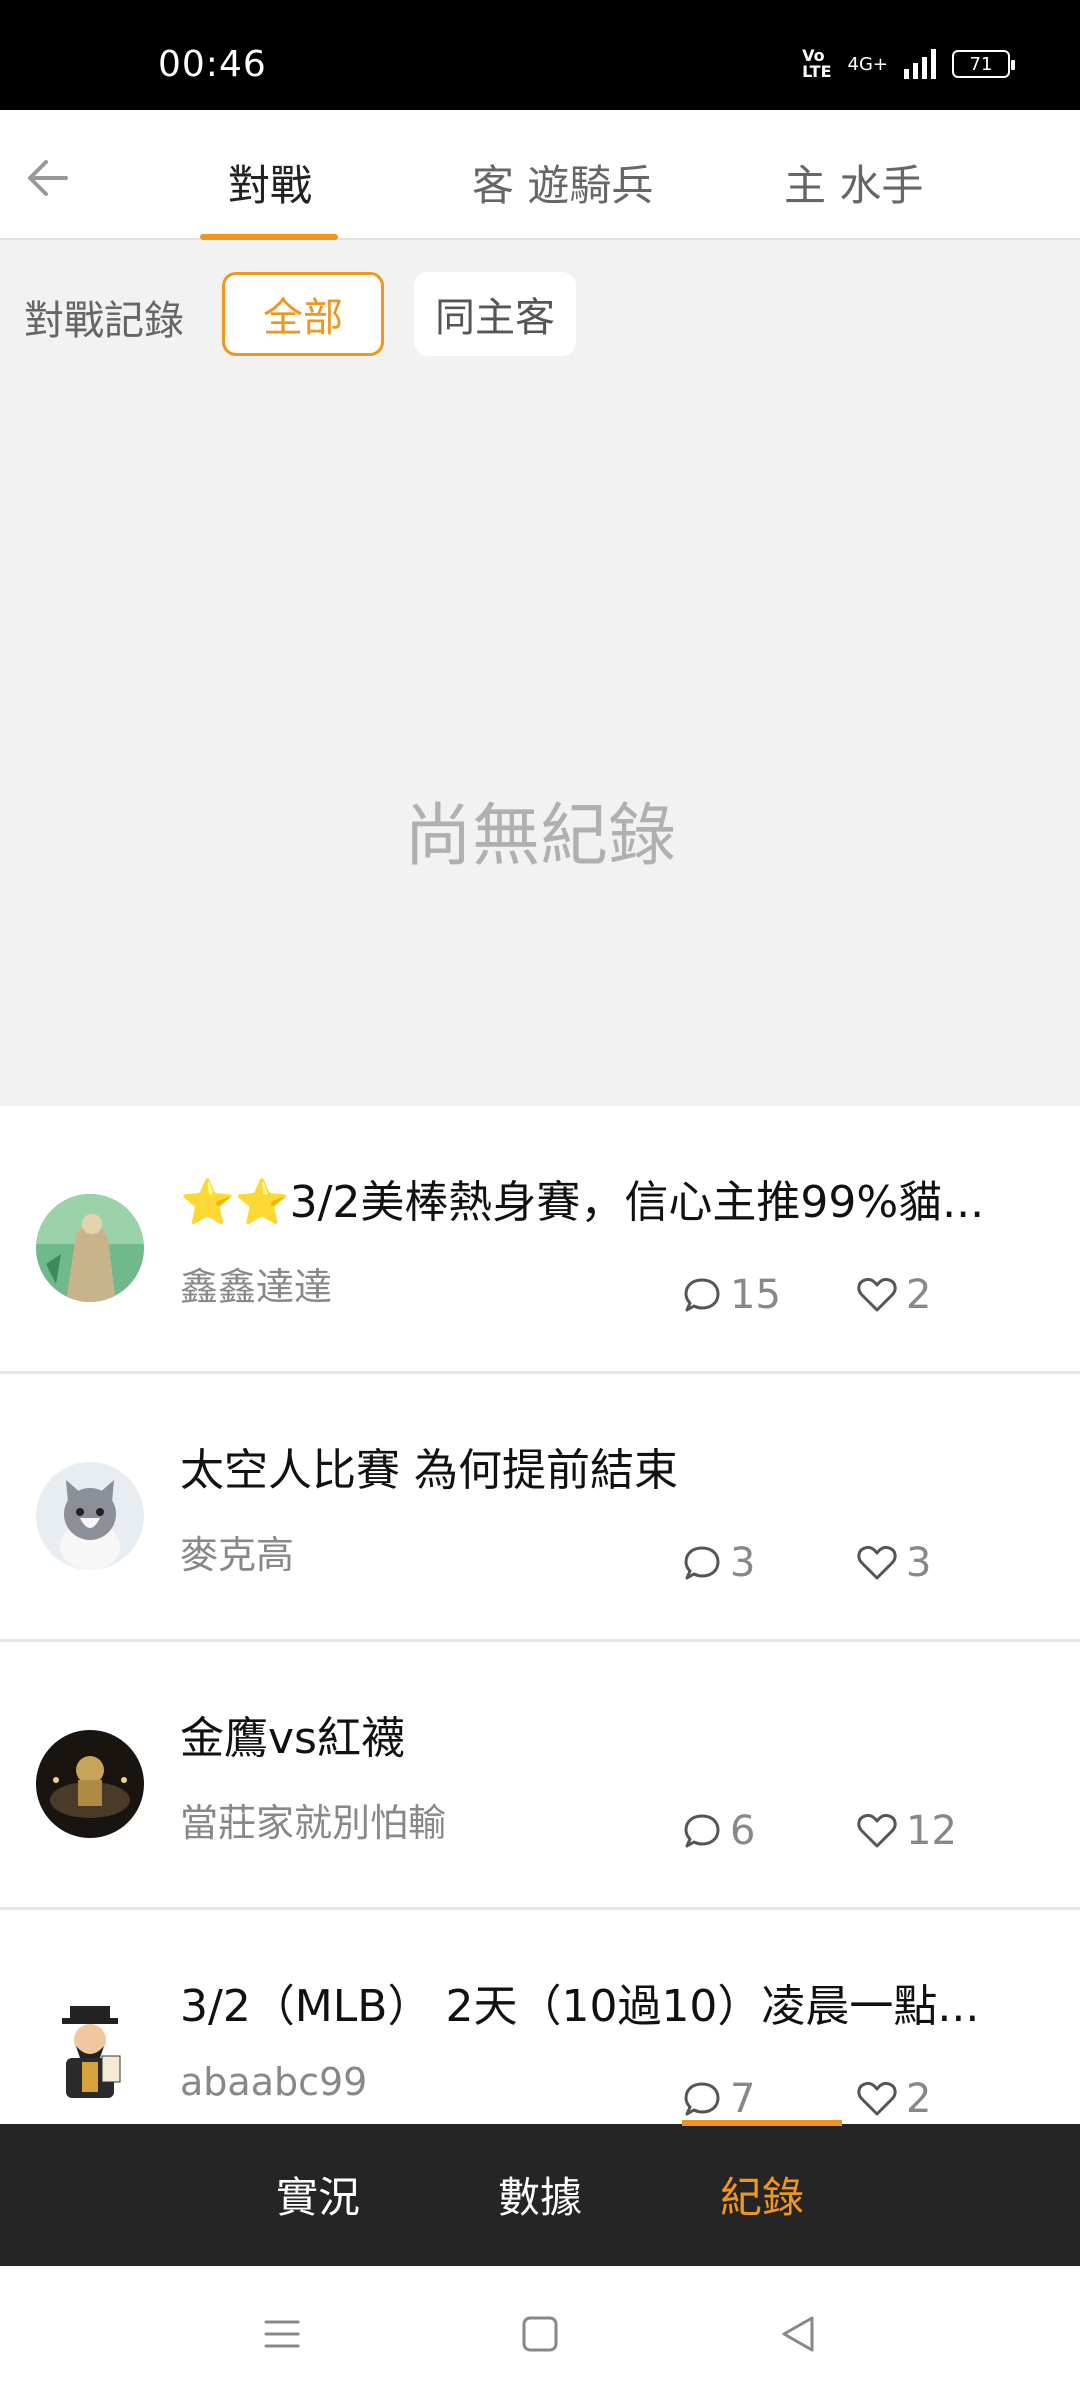  I want to click on post-author: 麥克高, so click(237, 1551).